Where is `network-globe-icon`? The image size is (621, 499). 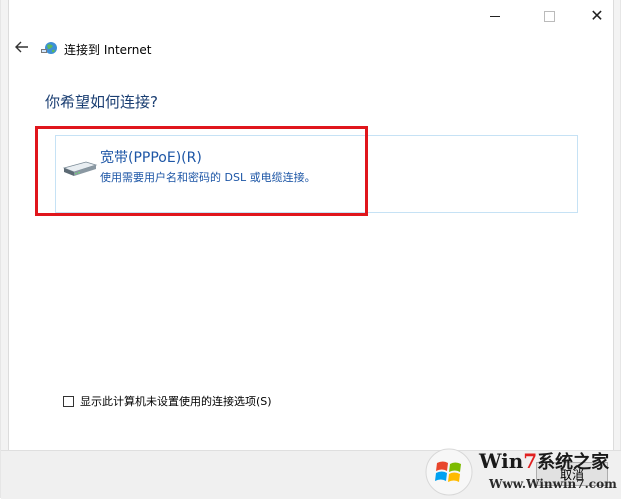 network-globe-icon is located at coordinates (49, 48).